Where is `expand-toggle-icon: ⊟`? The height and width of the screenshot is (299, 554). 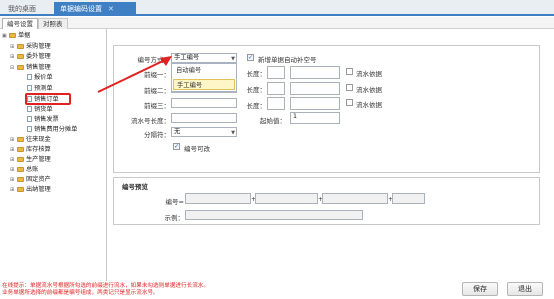
expand-toggle-icon: ⊟ is located at coordinates (13, 68).